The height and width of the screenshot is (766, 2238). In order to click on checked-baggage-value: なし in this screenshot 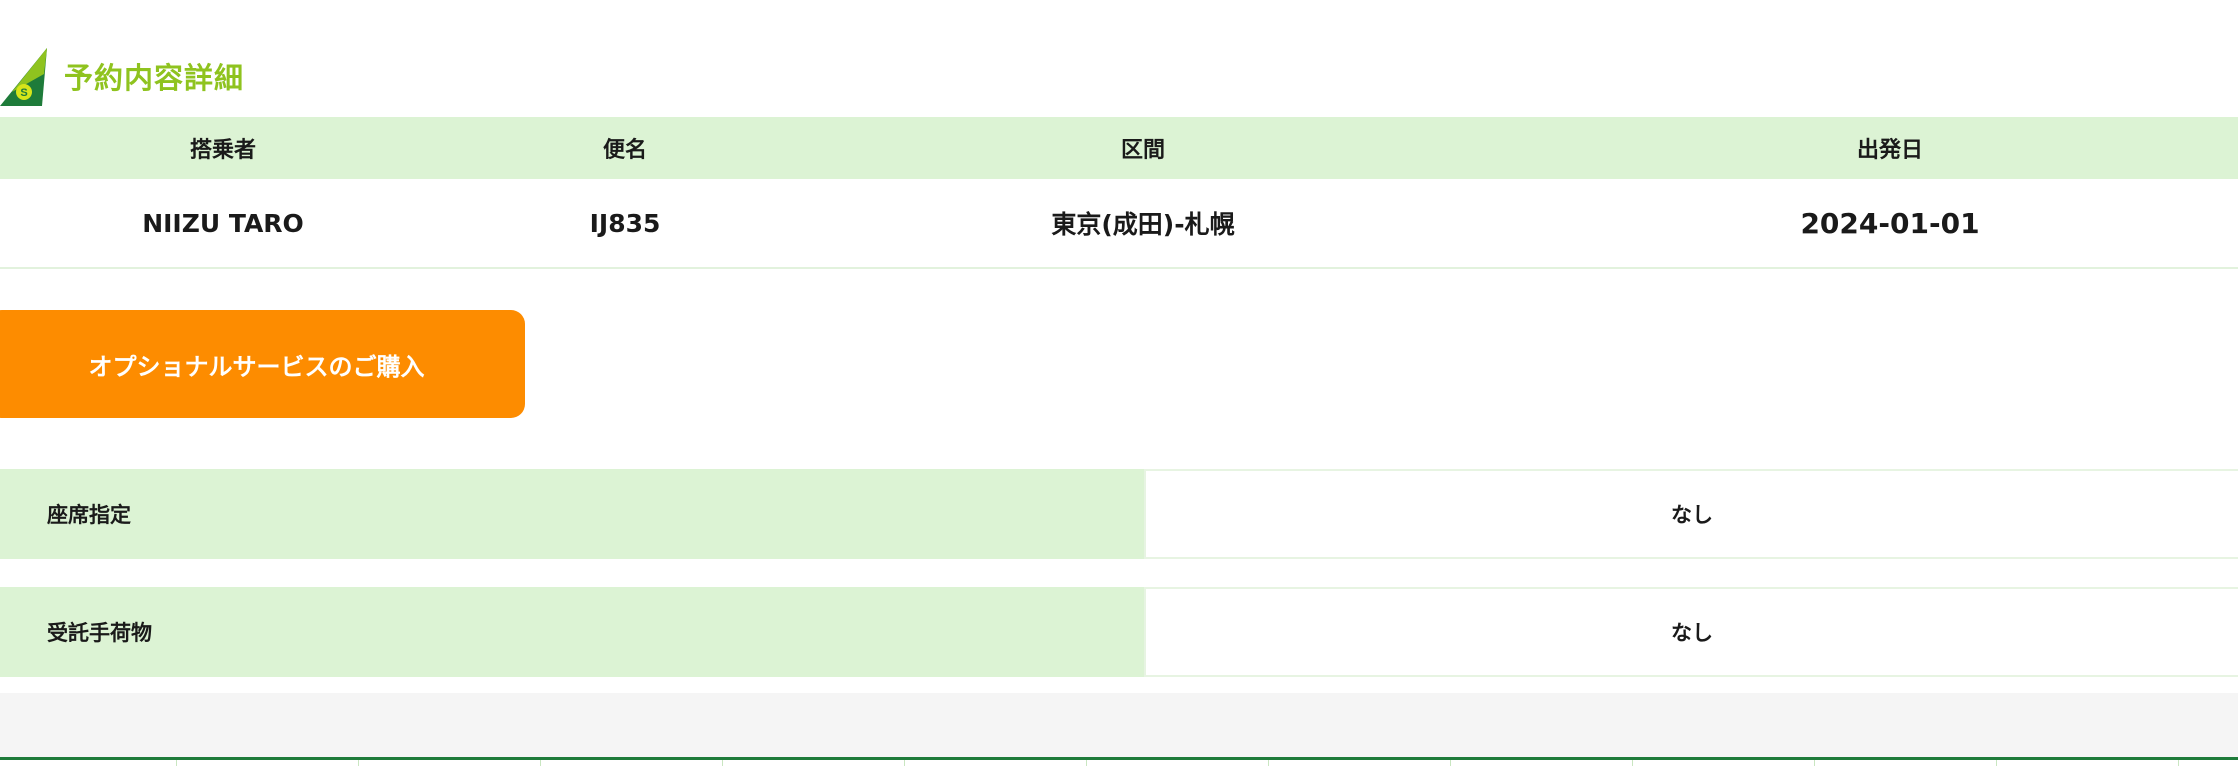, I will do `click(1691, 632)`.